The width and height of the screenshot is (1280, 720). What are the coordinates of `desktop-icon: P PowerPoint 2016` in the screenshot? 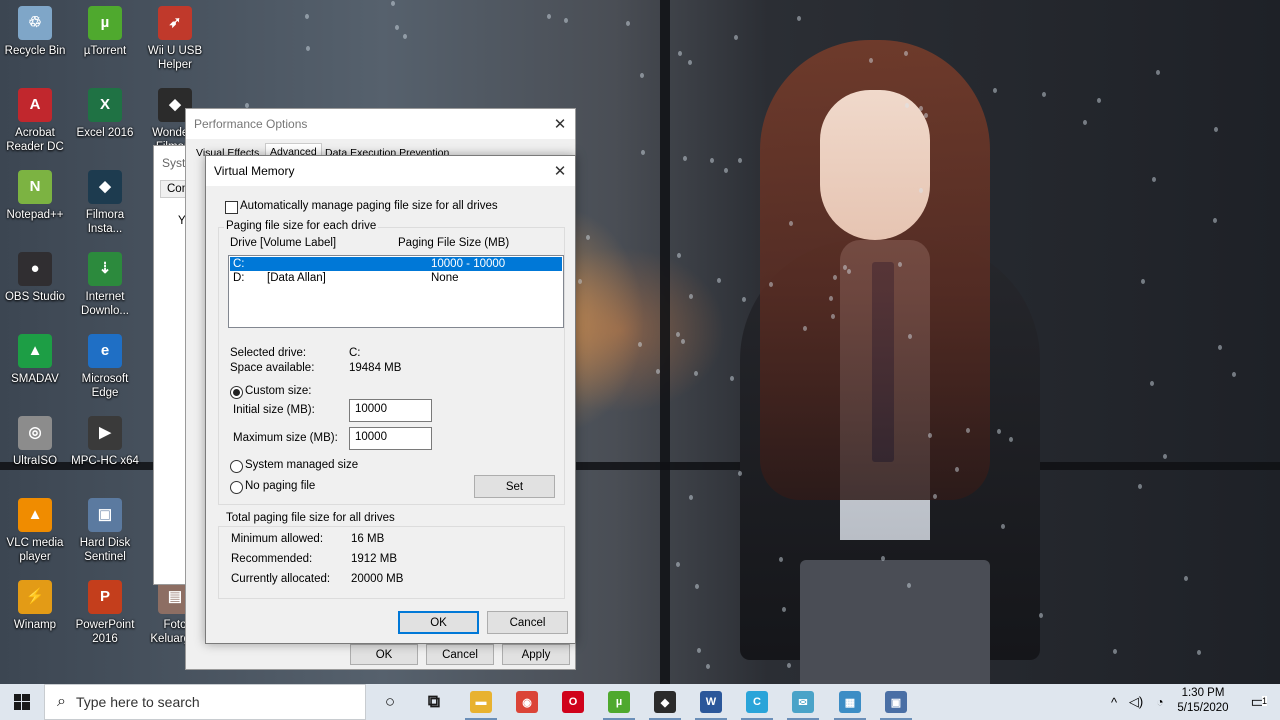 It's located at (105, 613).